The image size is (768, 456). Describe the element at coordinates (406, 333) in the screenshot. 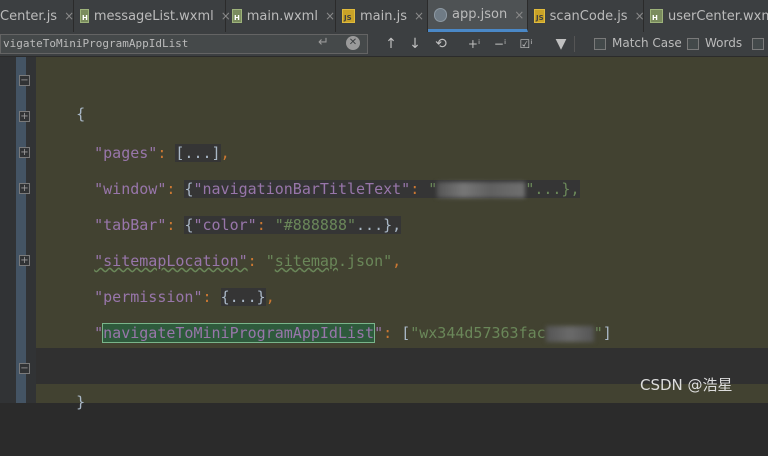

I see `bracket: [` at that location.